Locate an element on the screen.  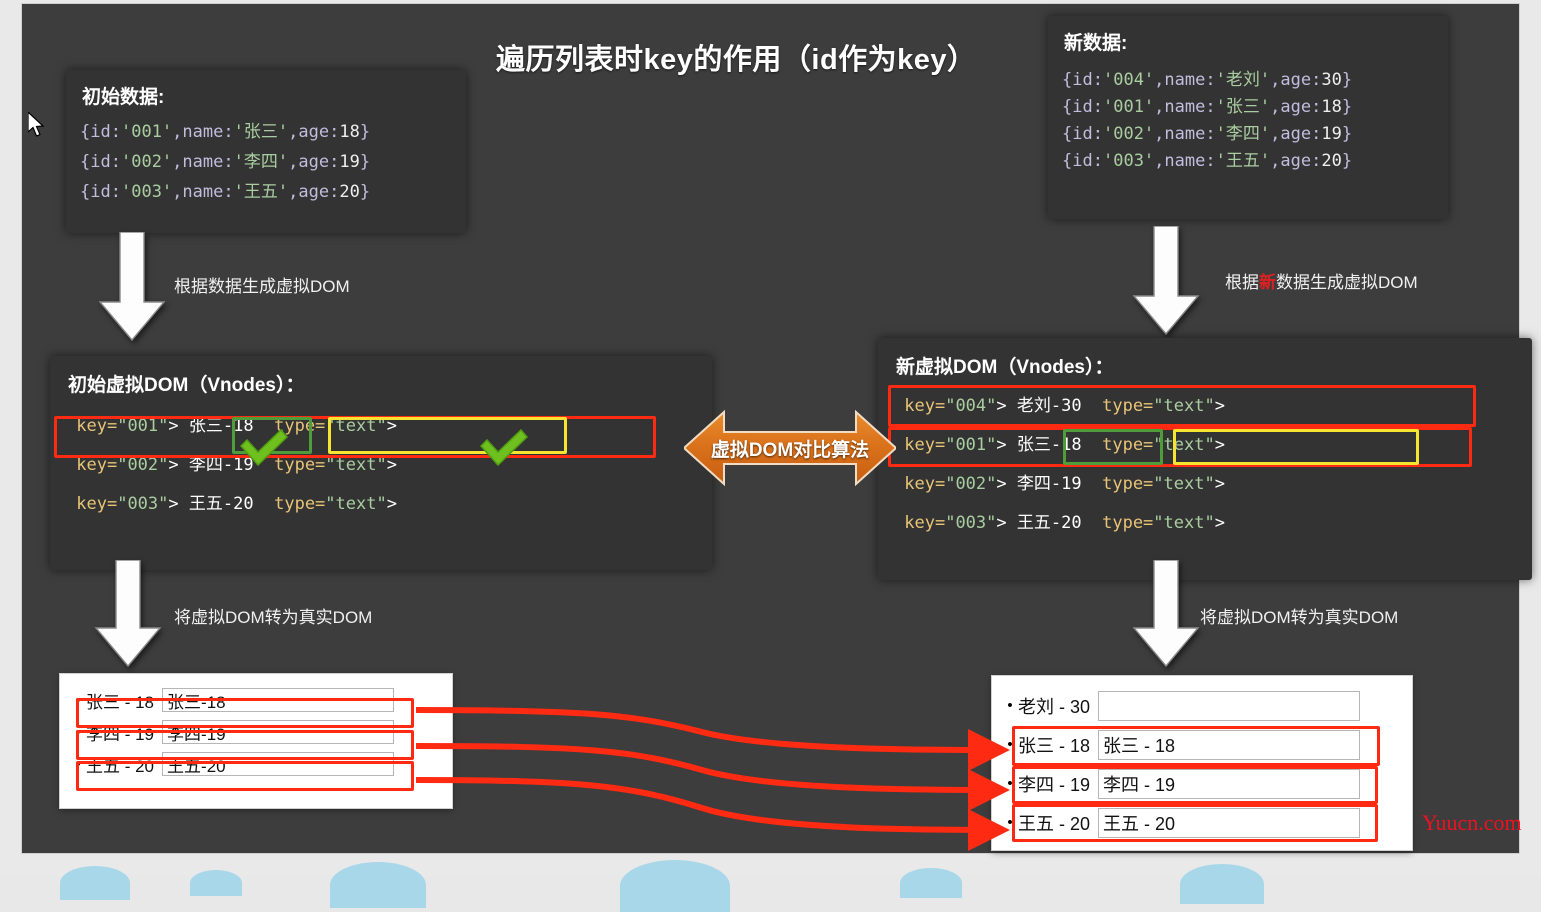
old-vdom-title: 初始虚拟DOM（Vnodes）： is located at coordinates (186, 385).